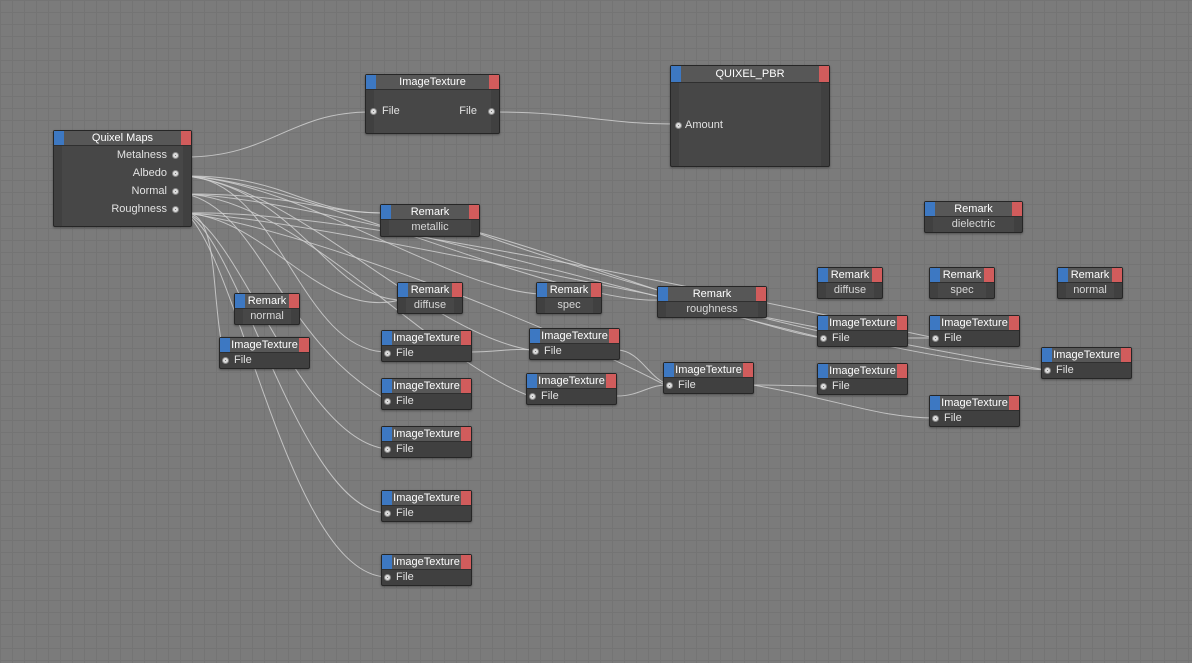 This screenshot has height=663, width=1192. Describe the element at coordinates (750, 116) in the screenshot. I see `quixel-pbr-node: QUIXEL_PBR Amount` at that location.